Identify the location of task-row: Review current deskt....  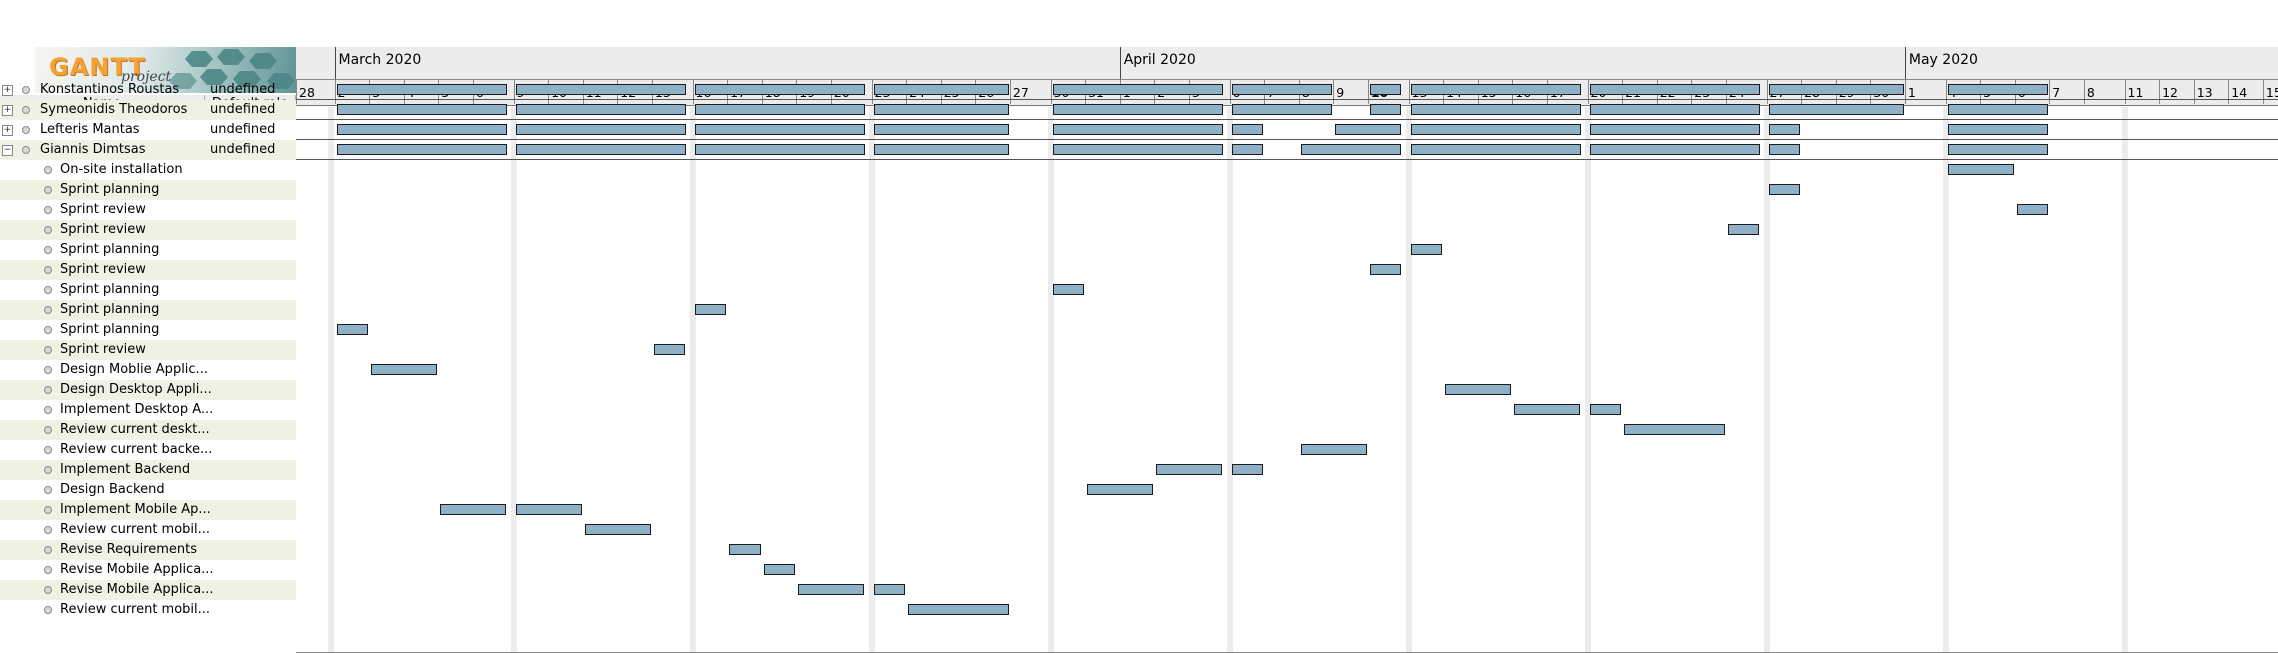
(148, 430).